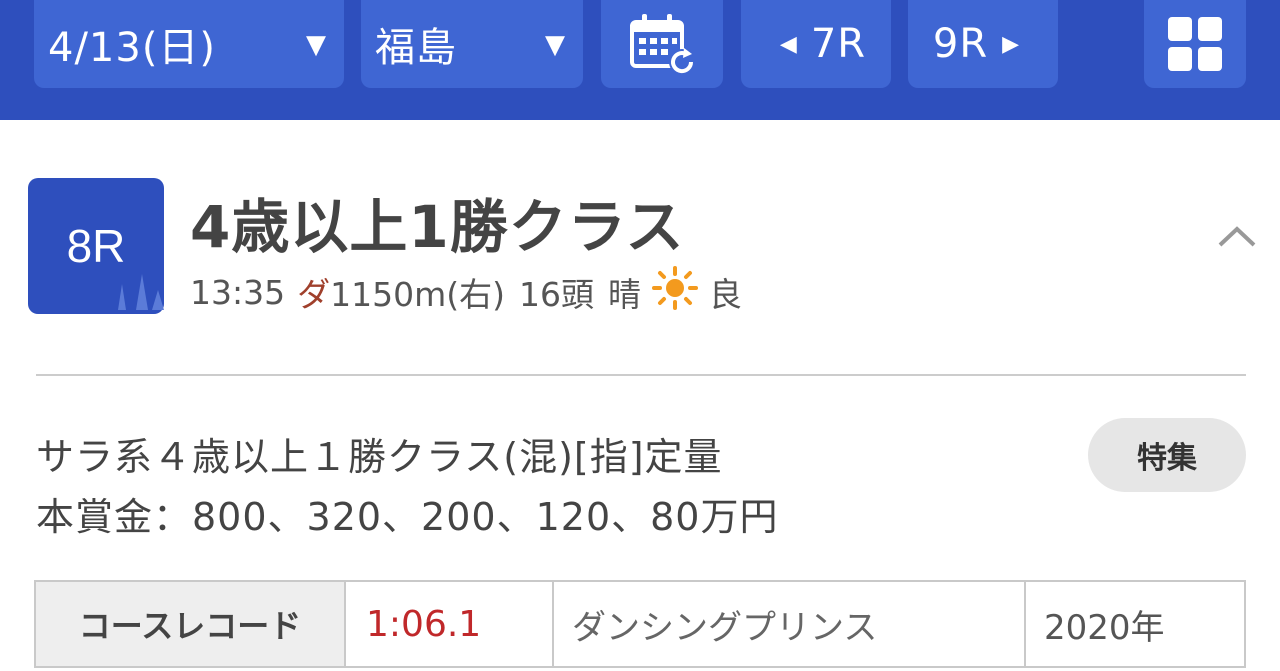 This screenshot has height=671, width=1280. Describe the element at coordinates (1167, 455) in the screenshot. I see `feature-button: 特集` at that location.